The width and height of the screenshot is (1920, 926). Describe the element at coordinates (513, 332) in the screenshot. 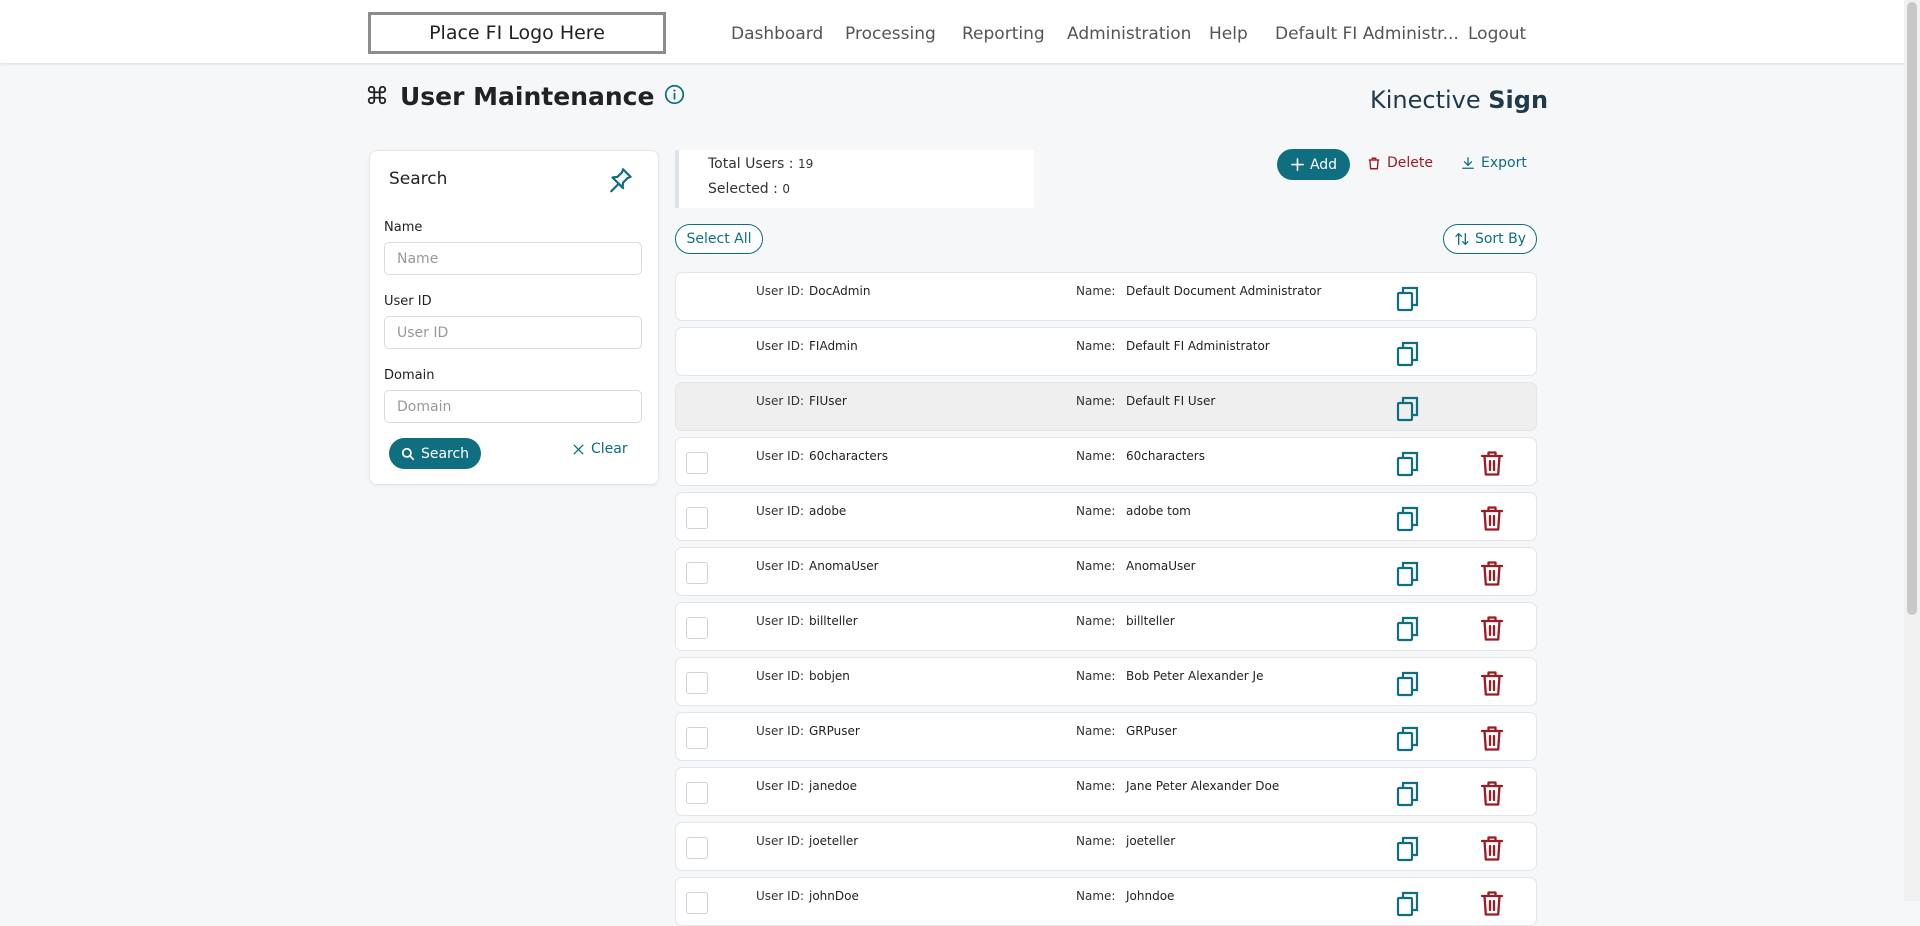

I see `user-id-input` at that location.